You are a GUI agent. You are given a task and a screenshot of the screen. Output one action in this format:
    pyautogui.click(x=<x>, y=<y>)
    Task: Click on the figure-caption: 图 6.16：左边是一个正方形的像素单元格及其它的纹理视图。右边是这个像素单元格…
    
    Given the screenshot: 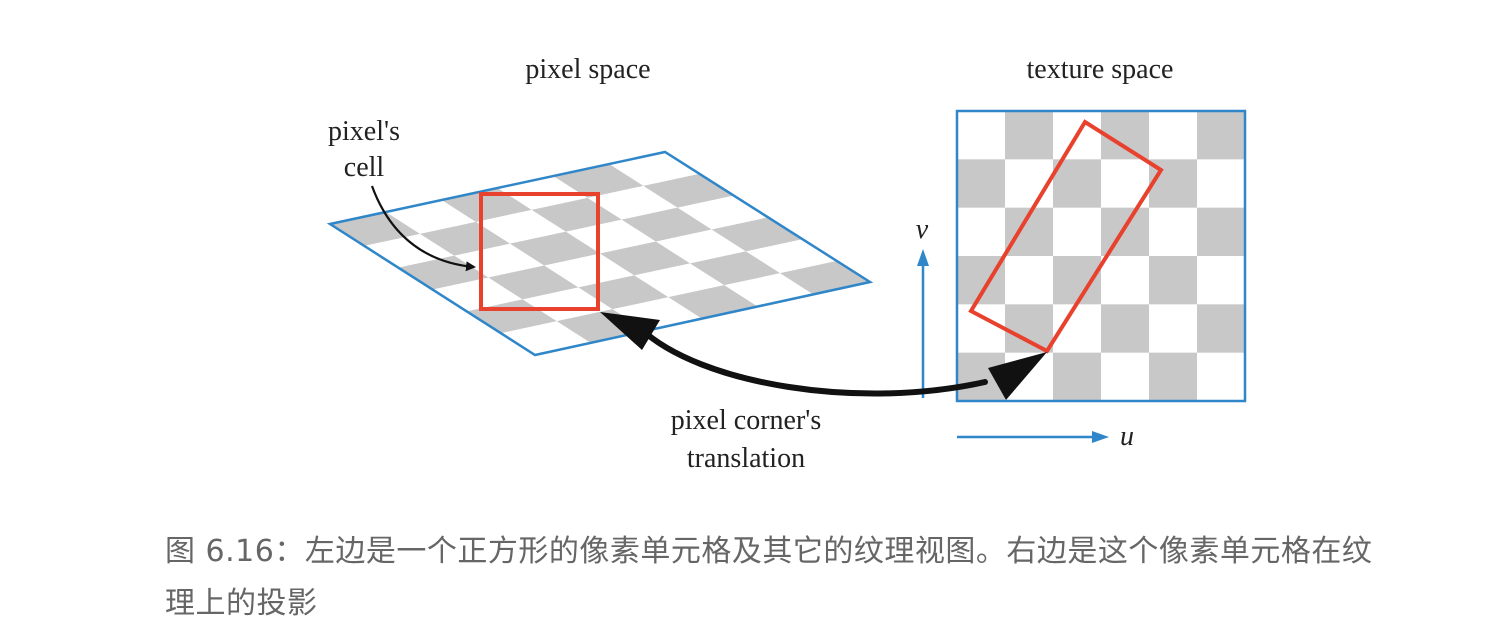 What is the action you would take?
    pyautogui.click(x=769, y=577)
    